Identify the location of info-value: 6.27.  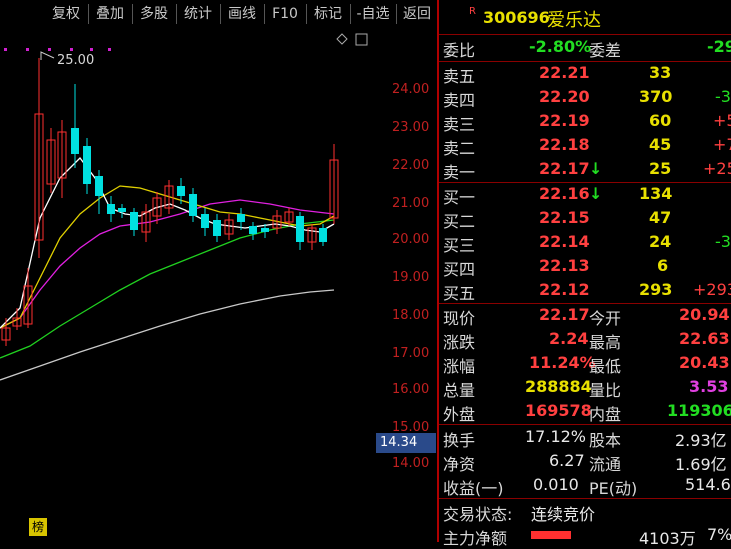
(567, 460).